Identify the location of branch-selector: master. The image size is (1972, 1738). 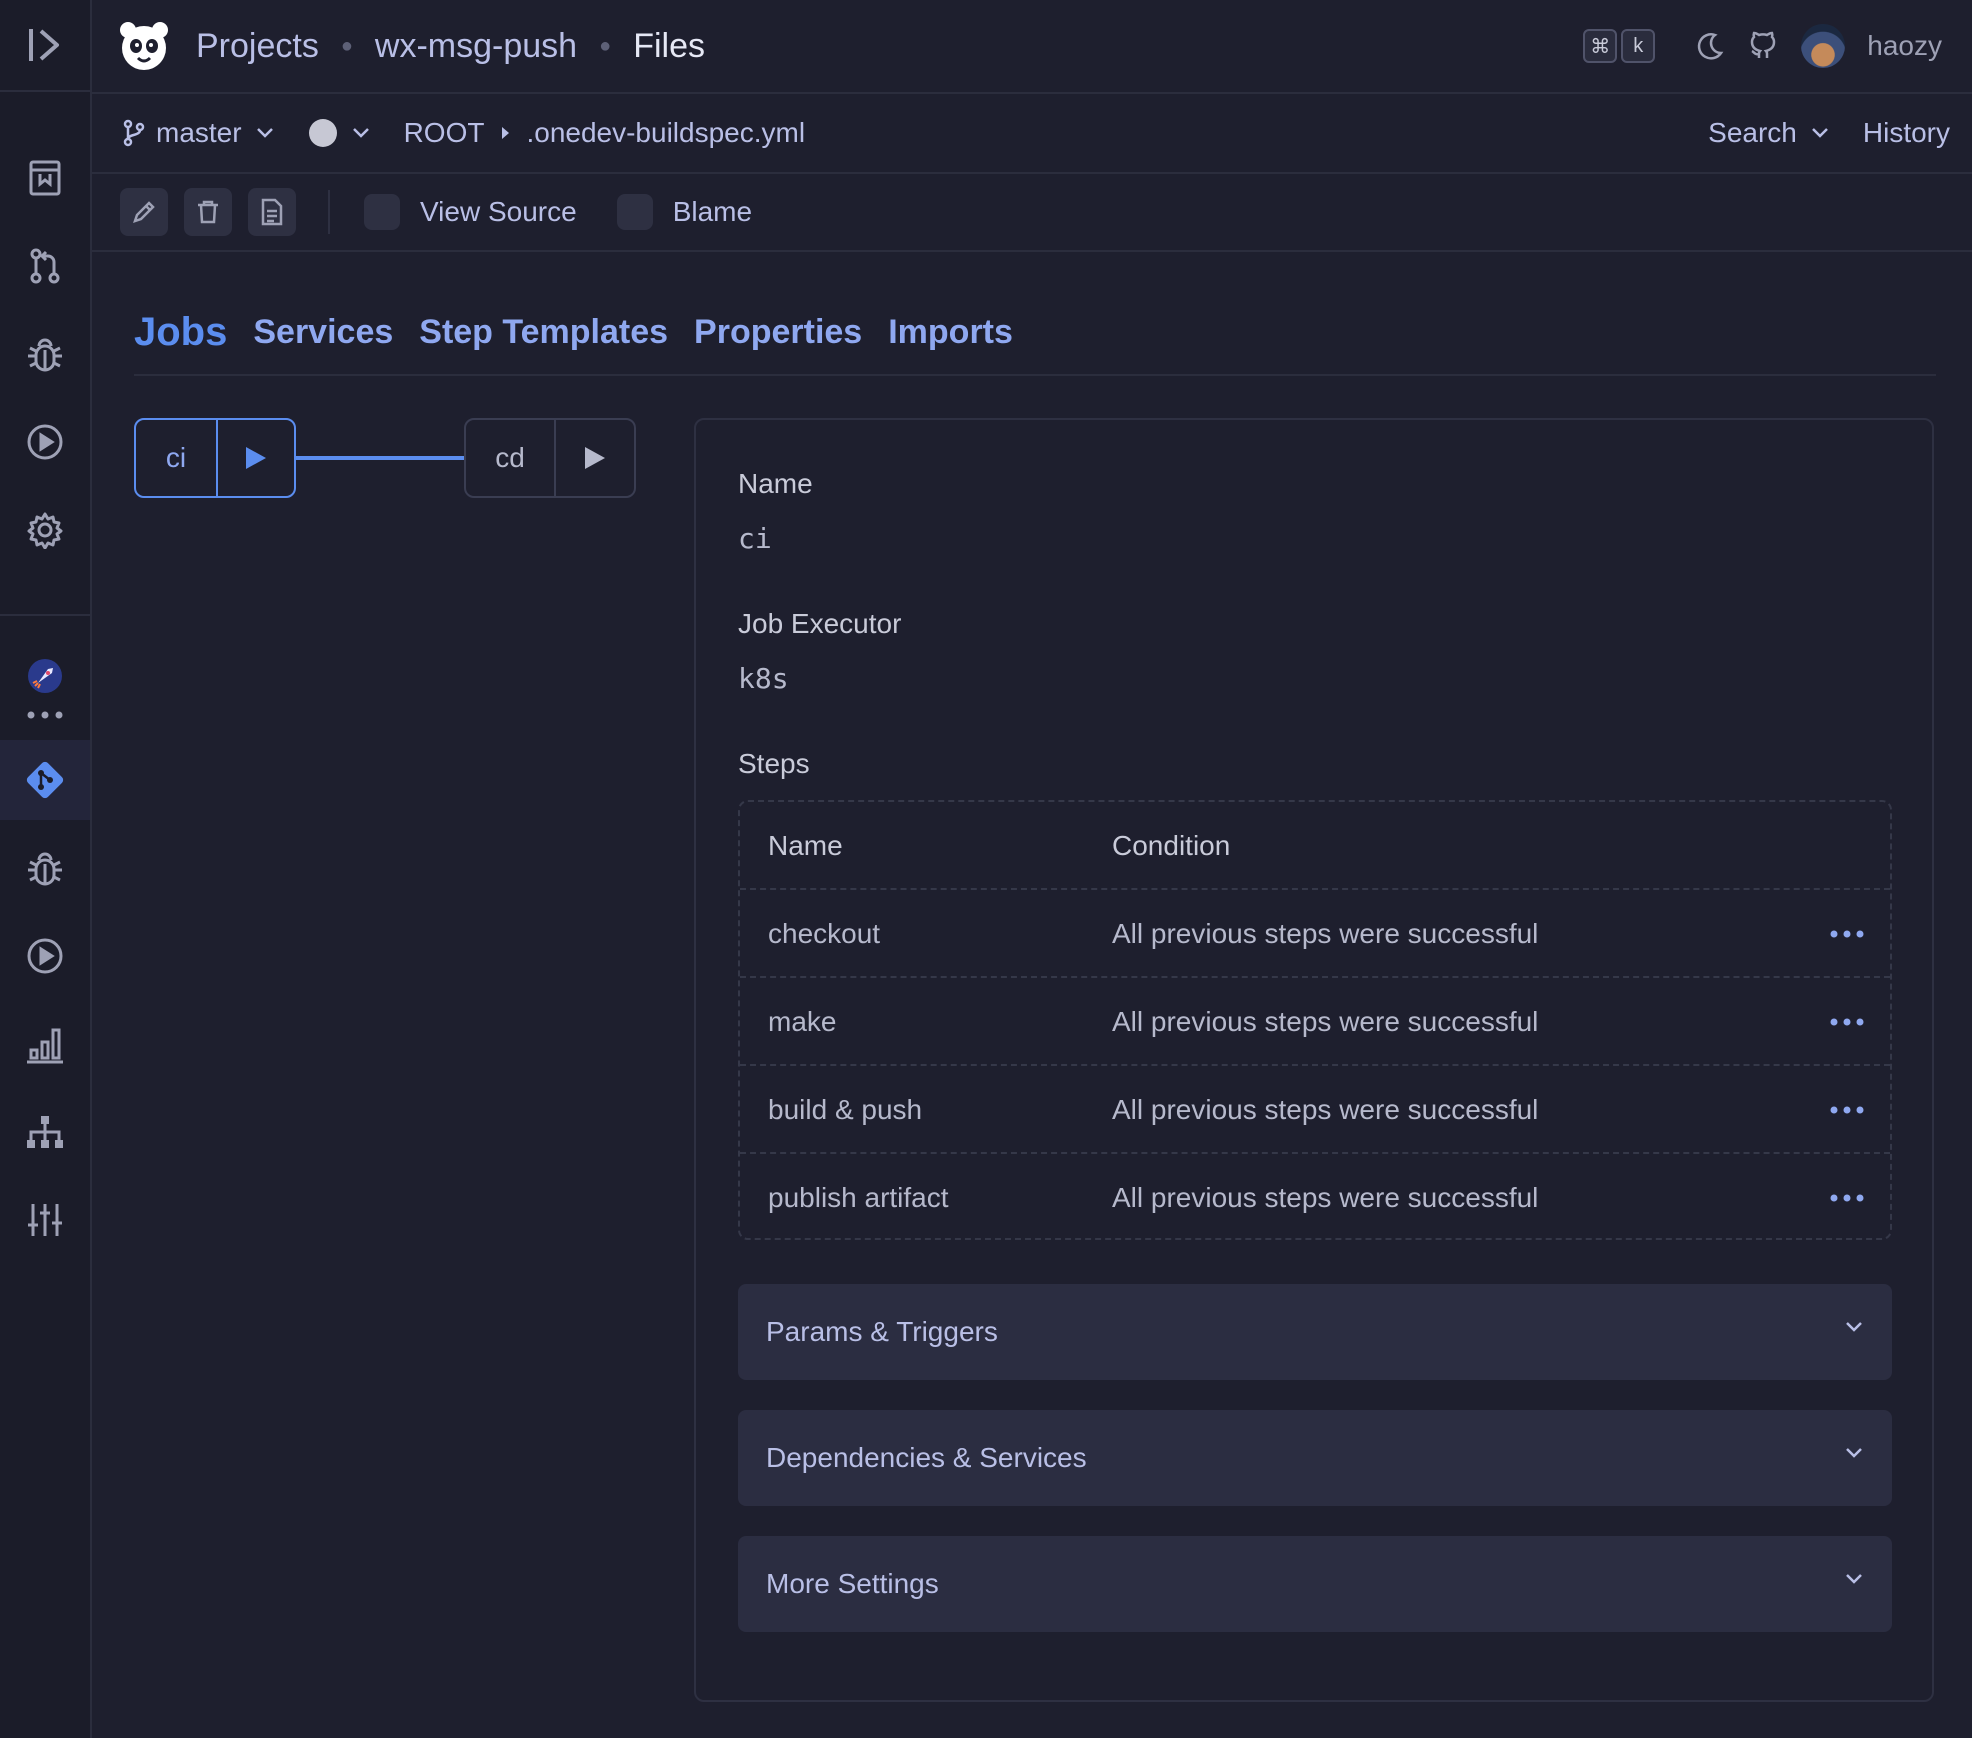
(198, 133).